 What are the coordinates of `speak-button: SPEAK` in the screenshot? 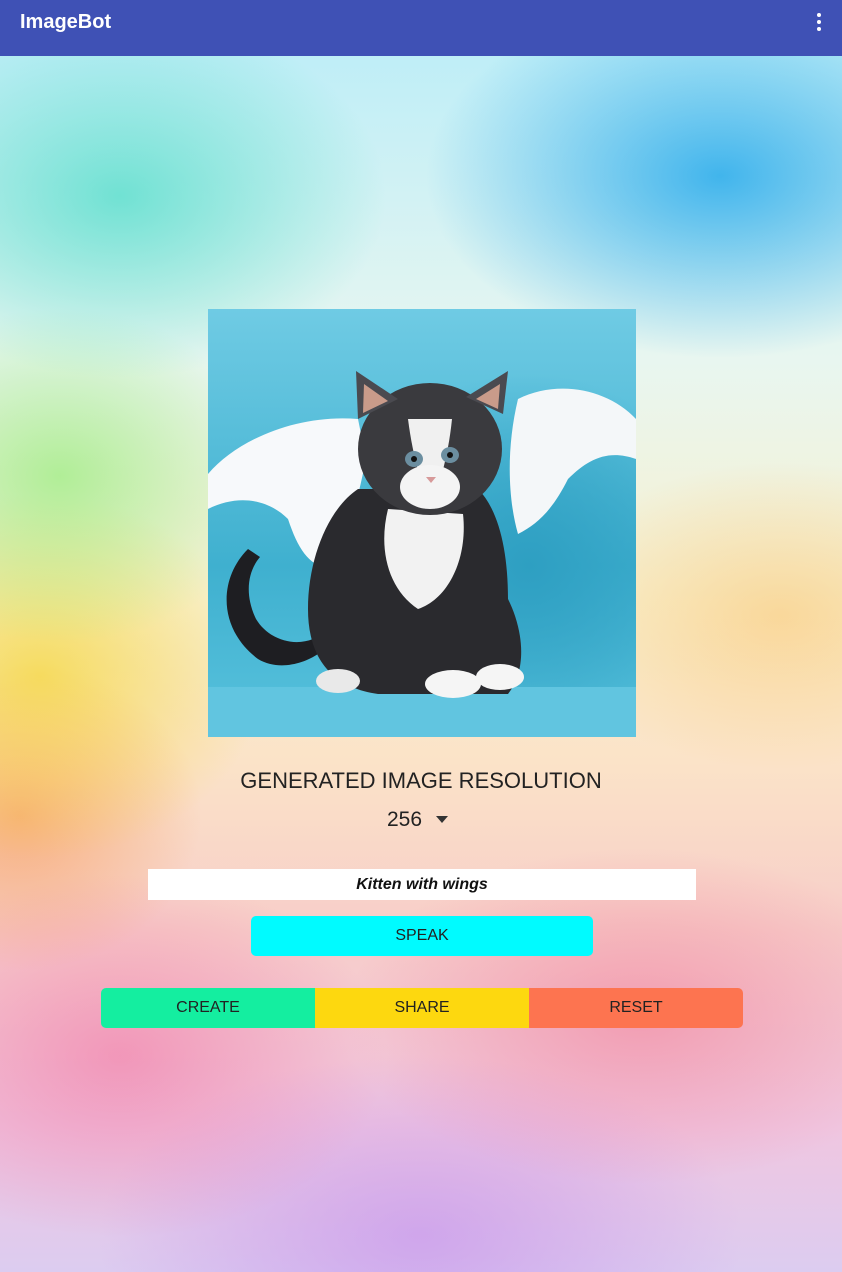 It's located at (422, 936).